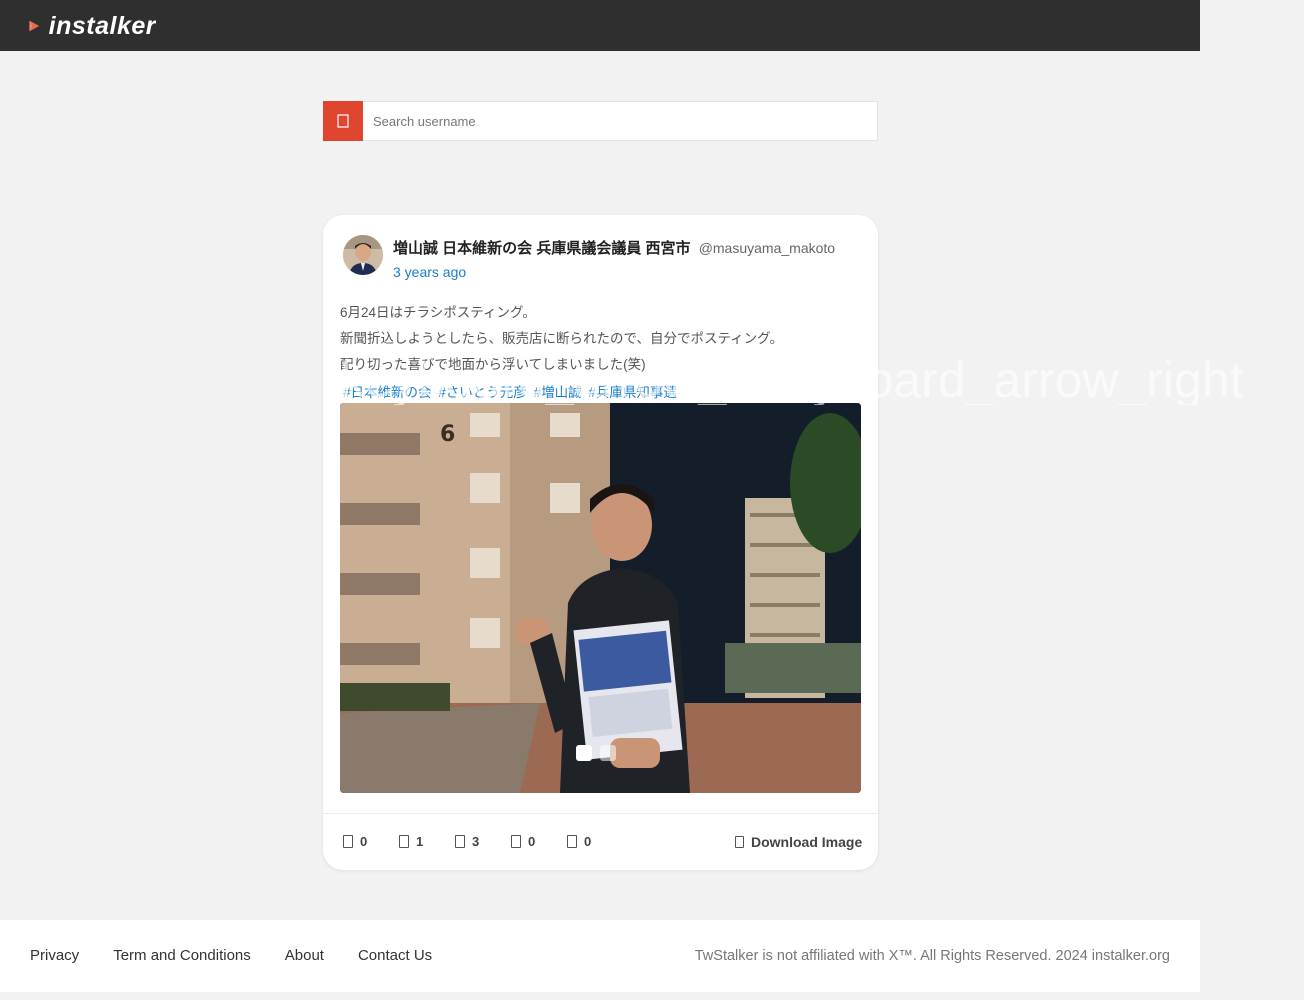 The height and width of the screenshot is (1000, 1304). I want to click on post-text-line: 6月24日はチラシポスティング。, so click(438, 312).